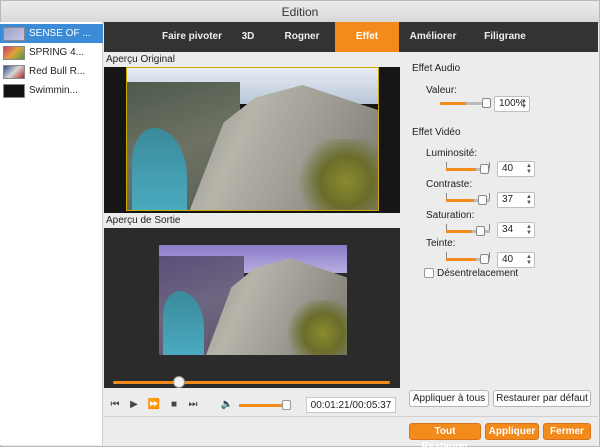 This screenshot has height=447, width=600. Describe the element at coordinates (436, 132) in the screenshot. I see `video-effect-heading: Effet Vidéo` at that location.